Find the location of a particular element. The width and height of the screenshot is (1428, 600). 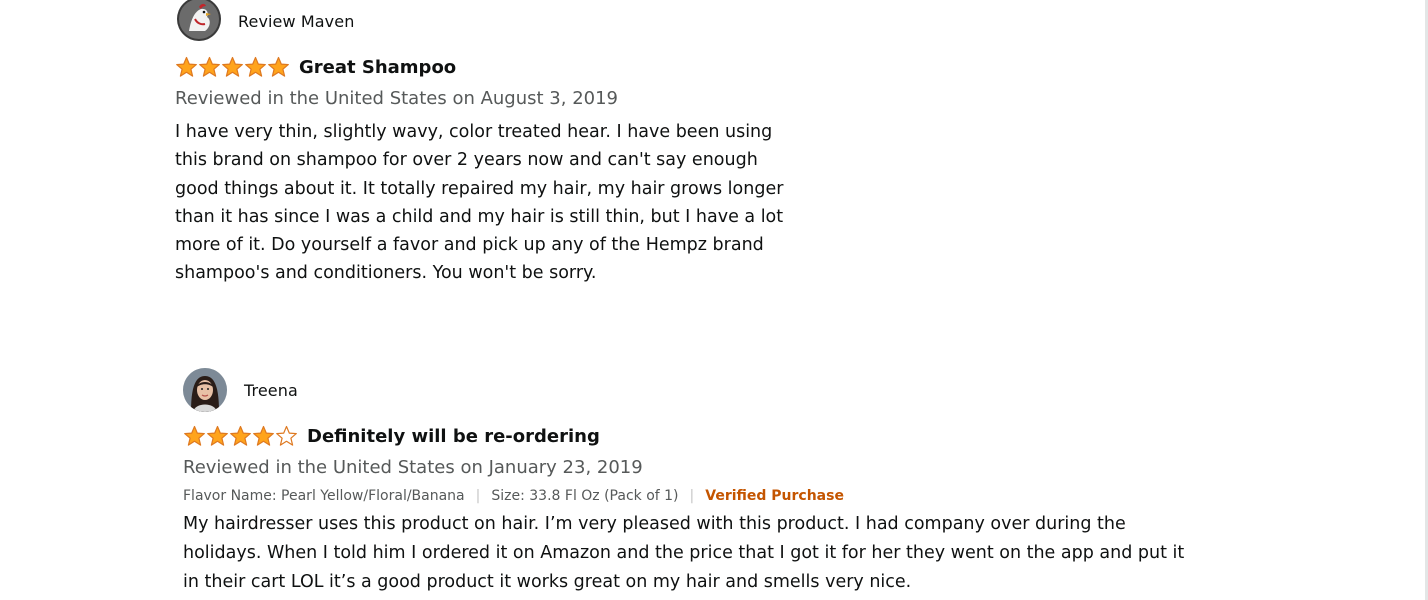

reviewer-profile: Review Maven is located at coordinates (516, 21).